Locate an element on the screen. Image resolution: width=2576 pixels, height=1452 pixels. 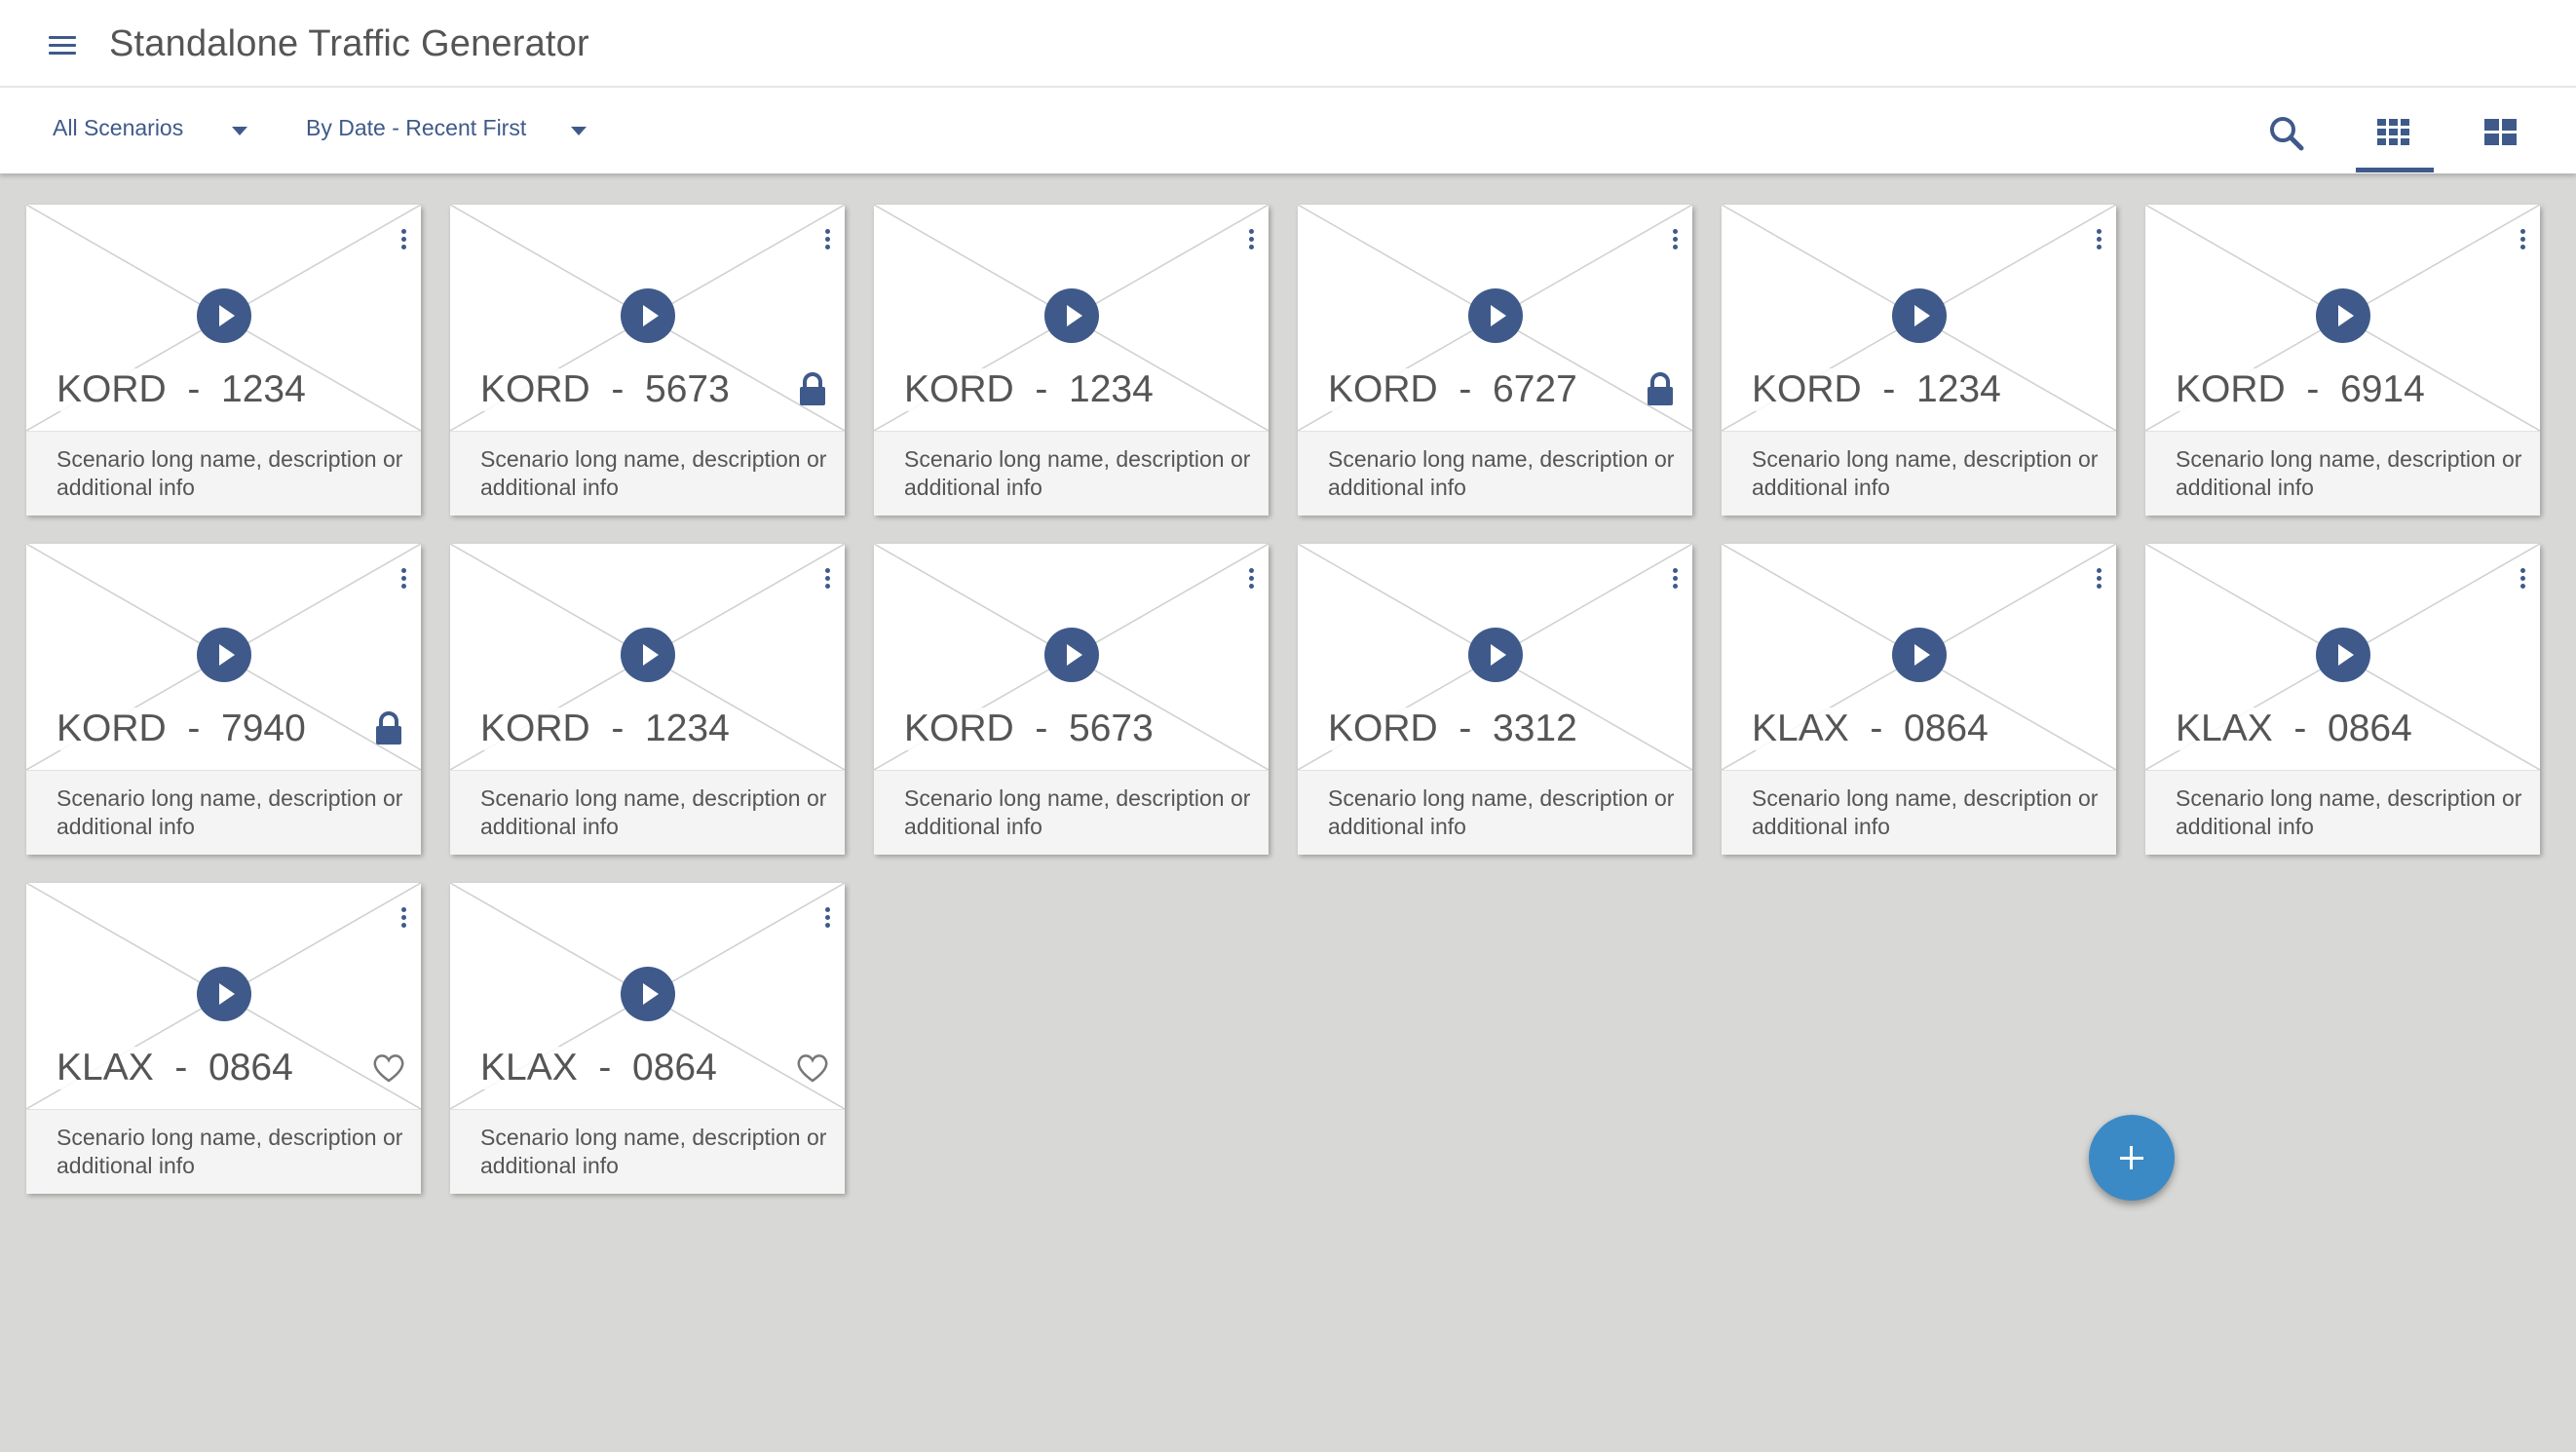
filter-dropdown-label: All Scenarios is located at coordinates (118, 128).